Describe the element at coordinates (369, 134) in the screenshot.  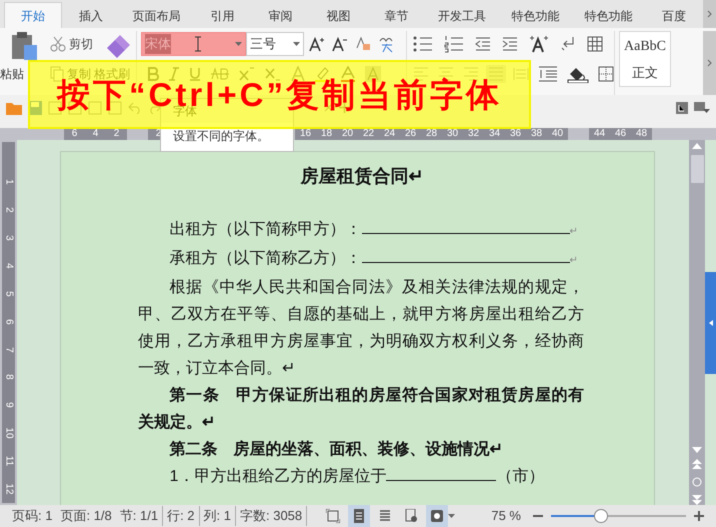
I see `ruler-number: 22` at that location.